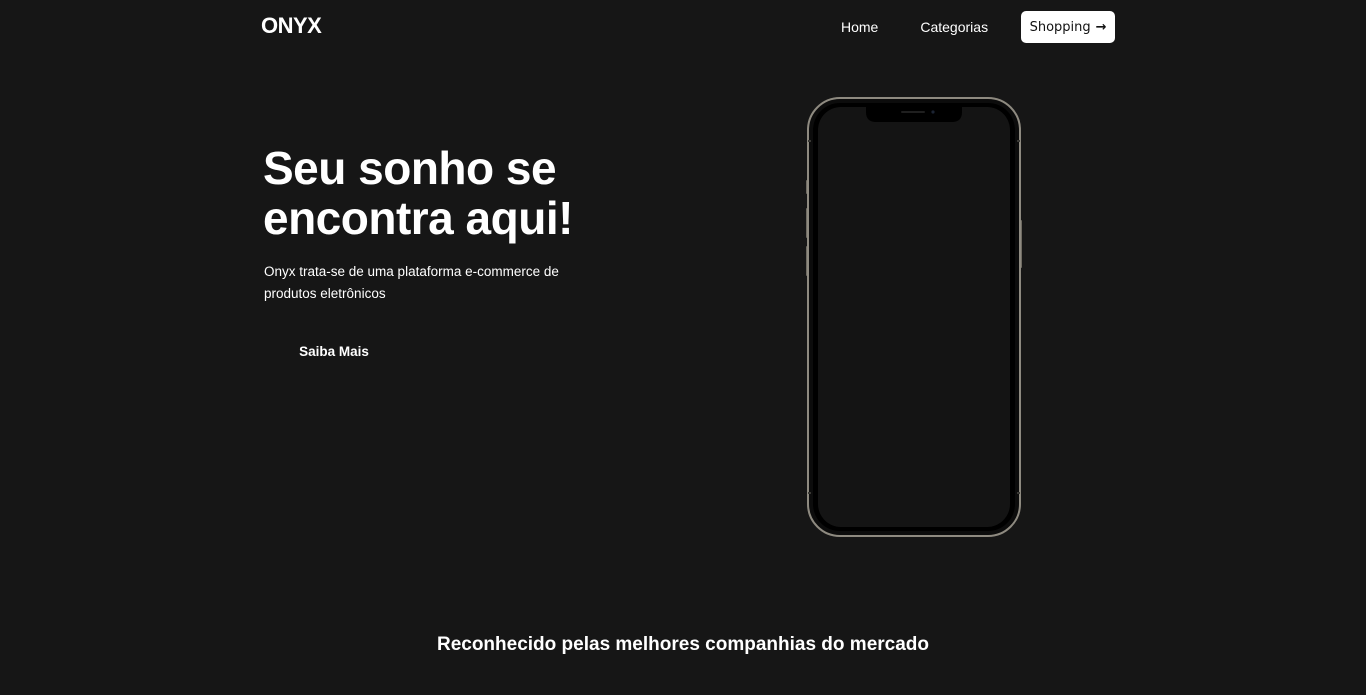 The width and height of the screenshot is (1366, 695). I want to click on arrow-right-icon: →, so click(1101, 27).